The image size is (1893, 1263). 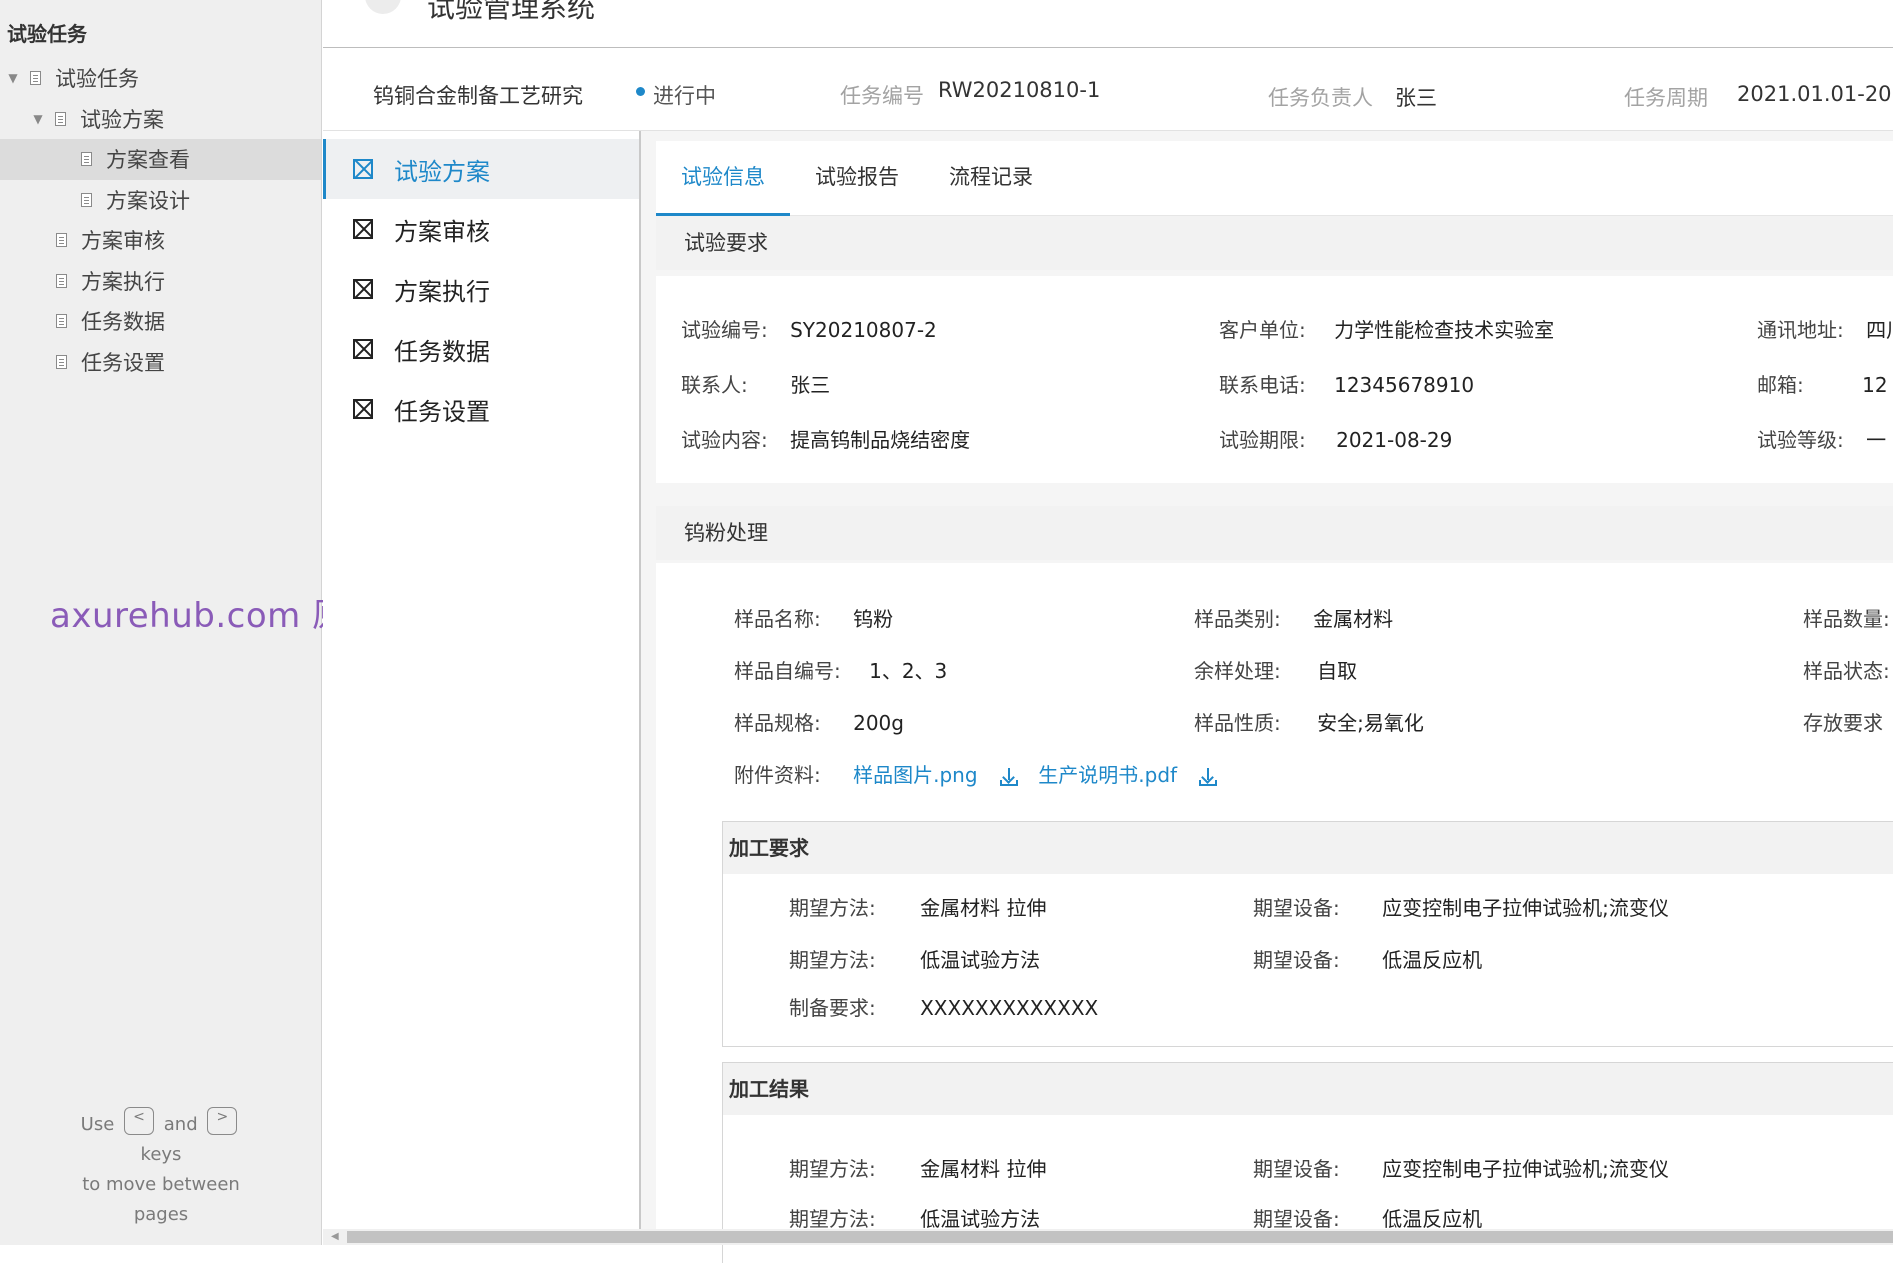 I want to click on task-owner-label: 任务负责人, so click(x=1320, y=98).